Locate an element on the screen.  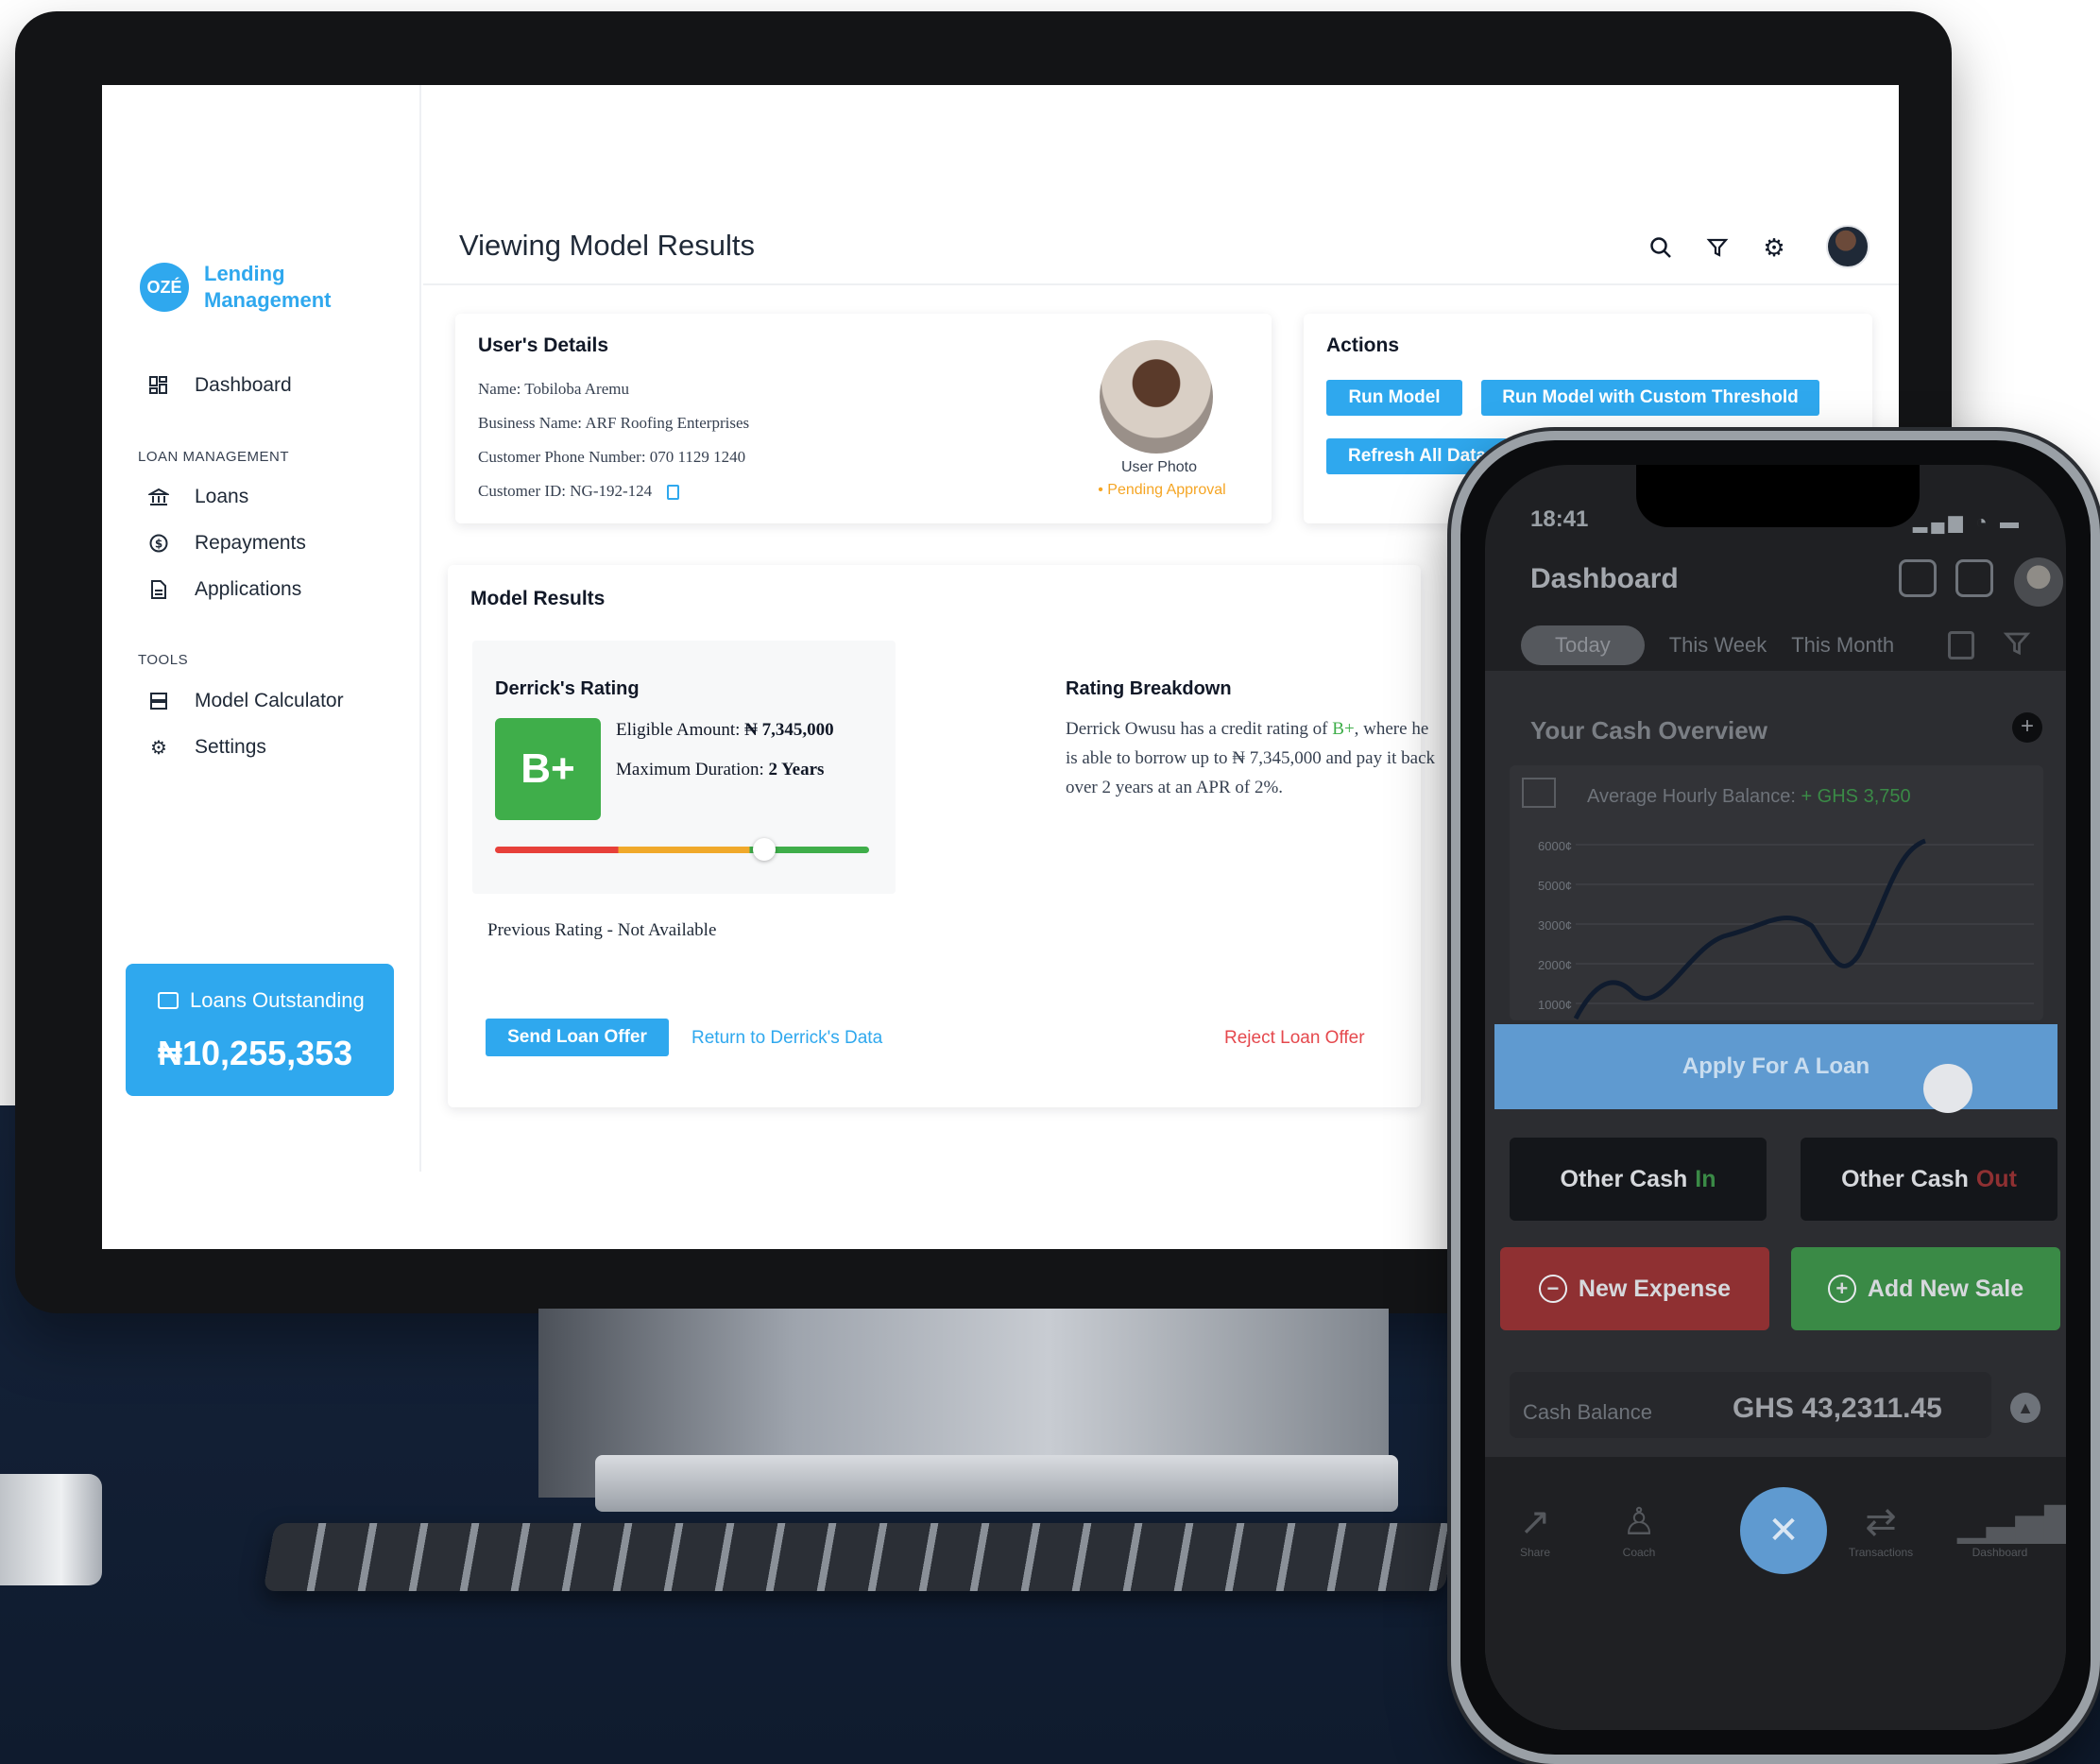
loans-outstanding-card: Loans Outstanding ₦10,255,353 is located at coordinates (260, 1030).